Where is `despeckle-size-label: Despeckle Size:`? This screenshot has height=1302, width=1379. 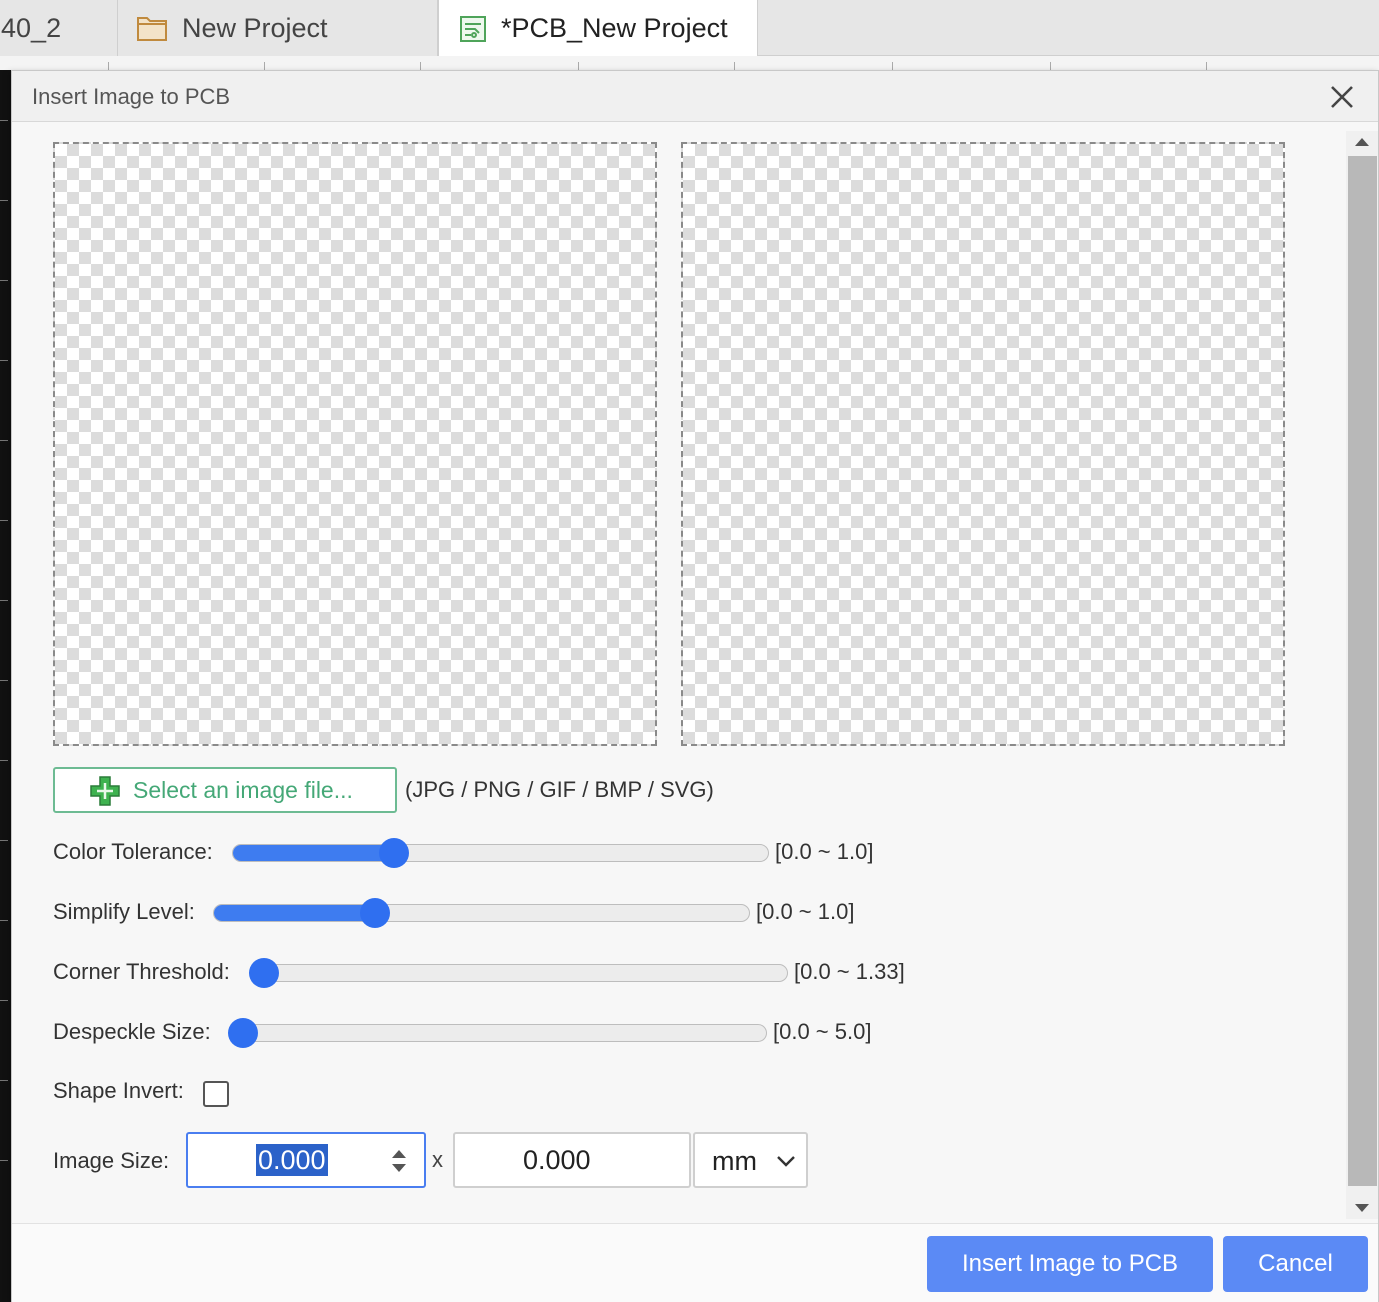 despeckle-size-label: Despeckle Size: is located at coordinates (132, 1031).